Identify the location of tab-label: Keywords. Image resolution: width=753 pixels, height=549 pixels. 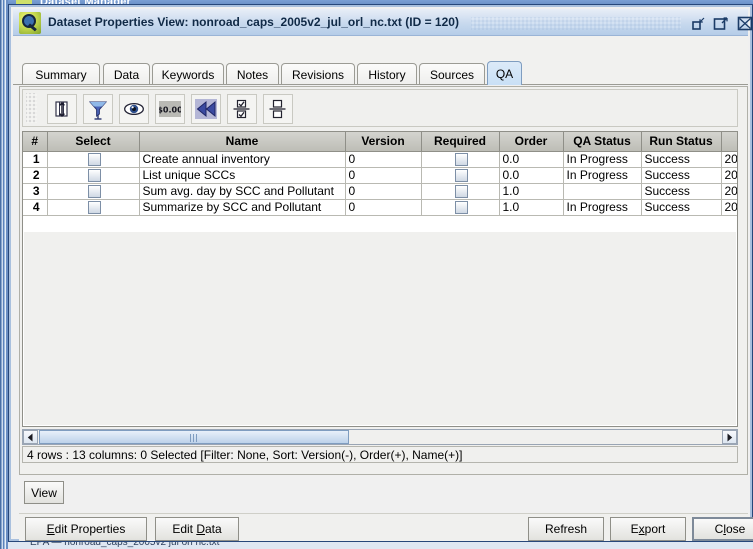
(188, 74).